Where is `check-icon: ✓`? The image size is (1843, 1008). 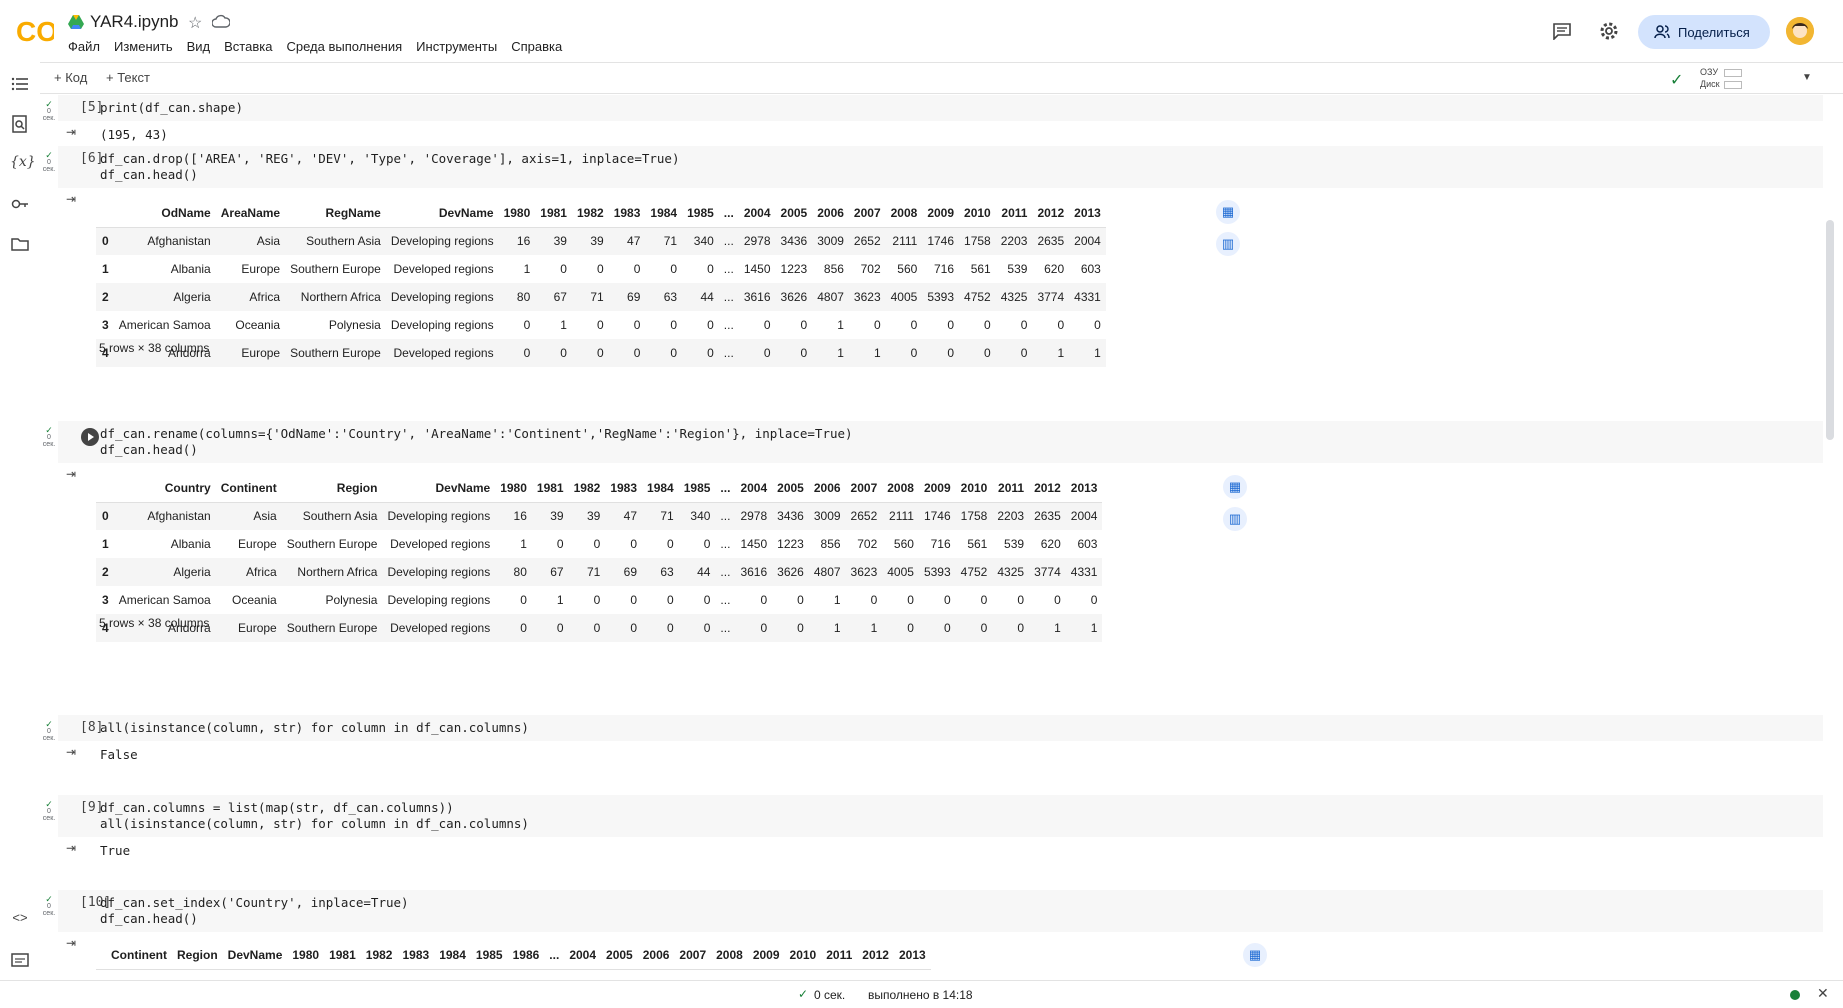
check-icon: ✓ is located at coordinates (49, 804).